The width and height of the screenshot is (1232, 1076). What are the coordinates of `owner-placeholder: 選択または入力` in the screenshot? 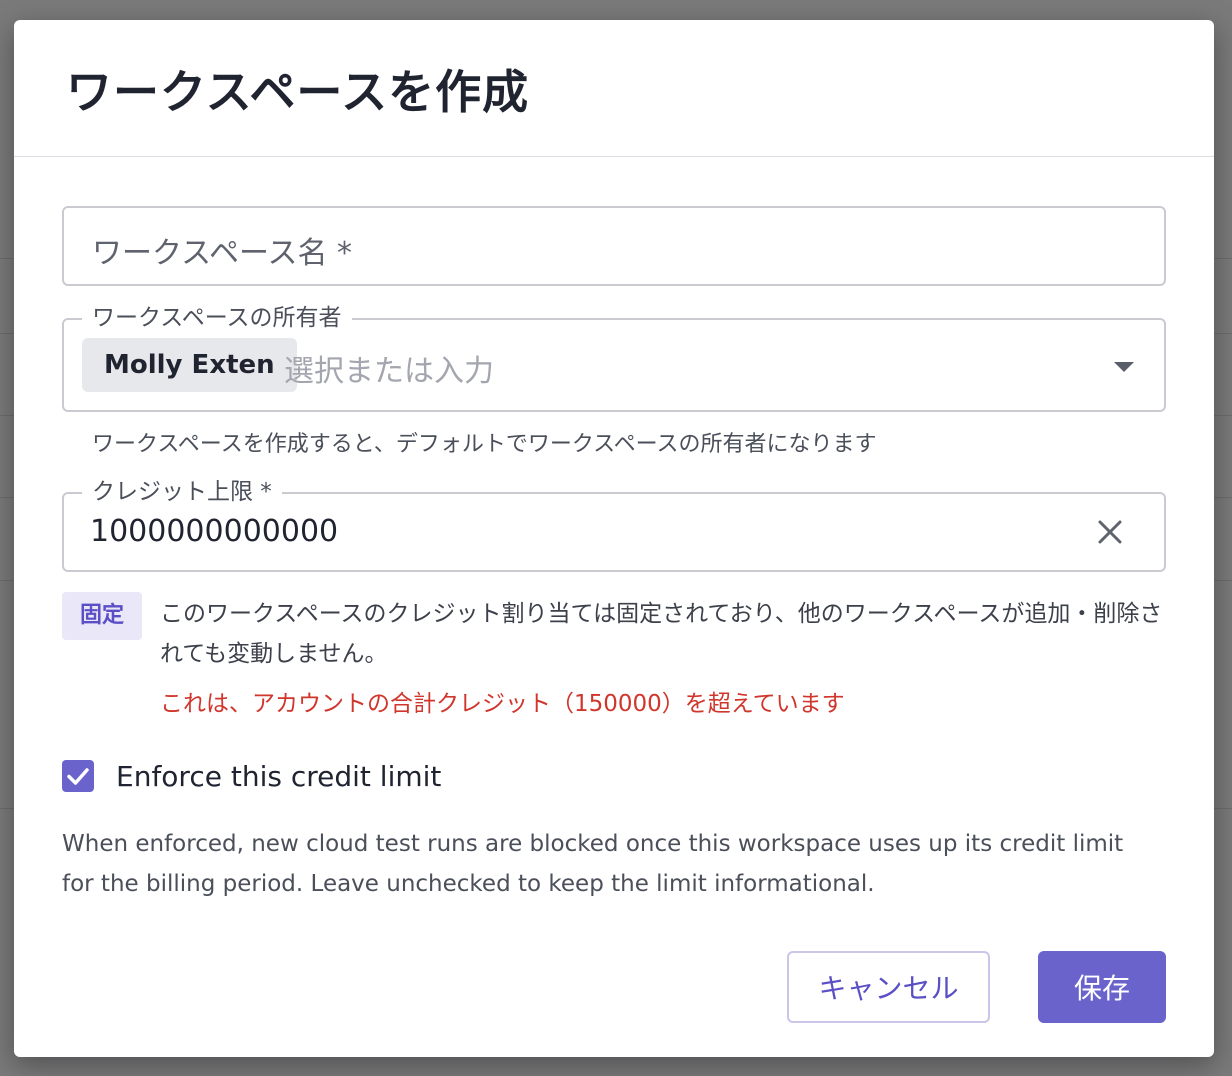 It's located at (389, 371).